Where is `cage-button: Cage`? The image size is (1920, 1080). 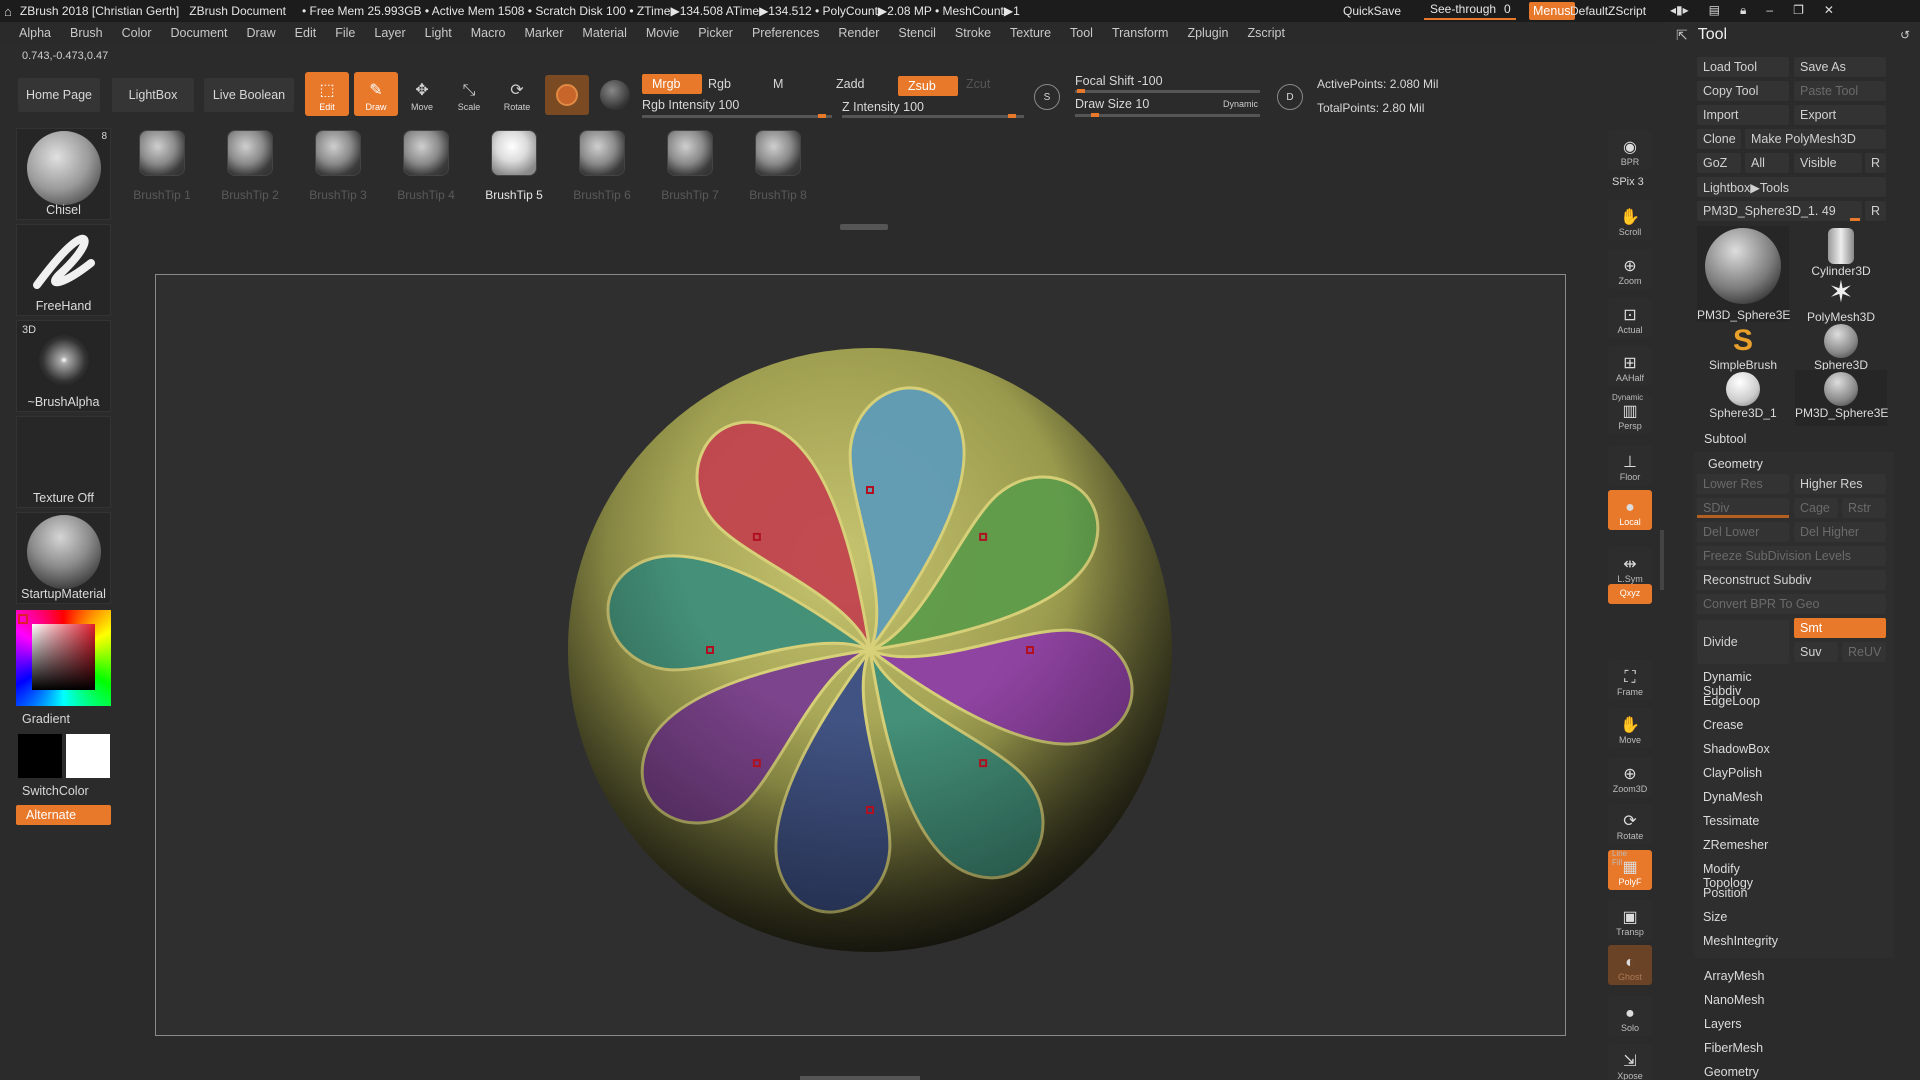
cage-button: Cage is located at coordinates (1816, 508).